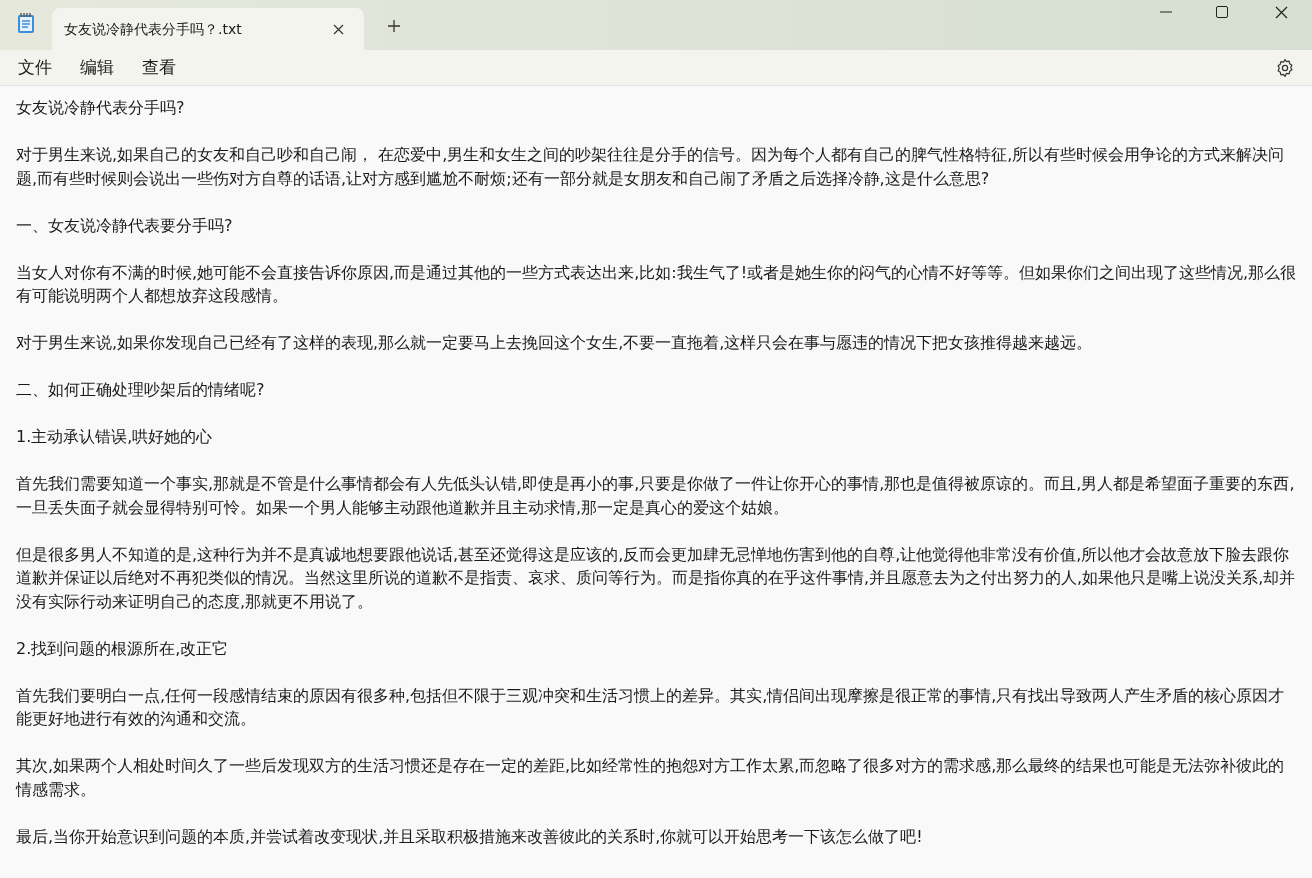 The height and width of the screenshot is (878, 1312). What do you see at coordinates (101, 108) in the screenshot?
I see `text-paragraph: 女友说冷静代表分手吗?` at bounding box center [101, 108].